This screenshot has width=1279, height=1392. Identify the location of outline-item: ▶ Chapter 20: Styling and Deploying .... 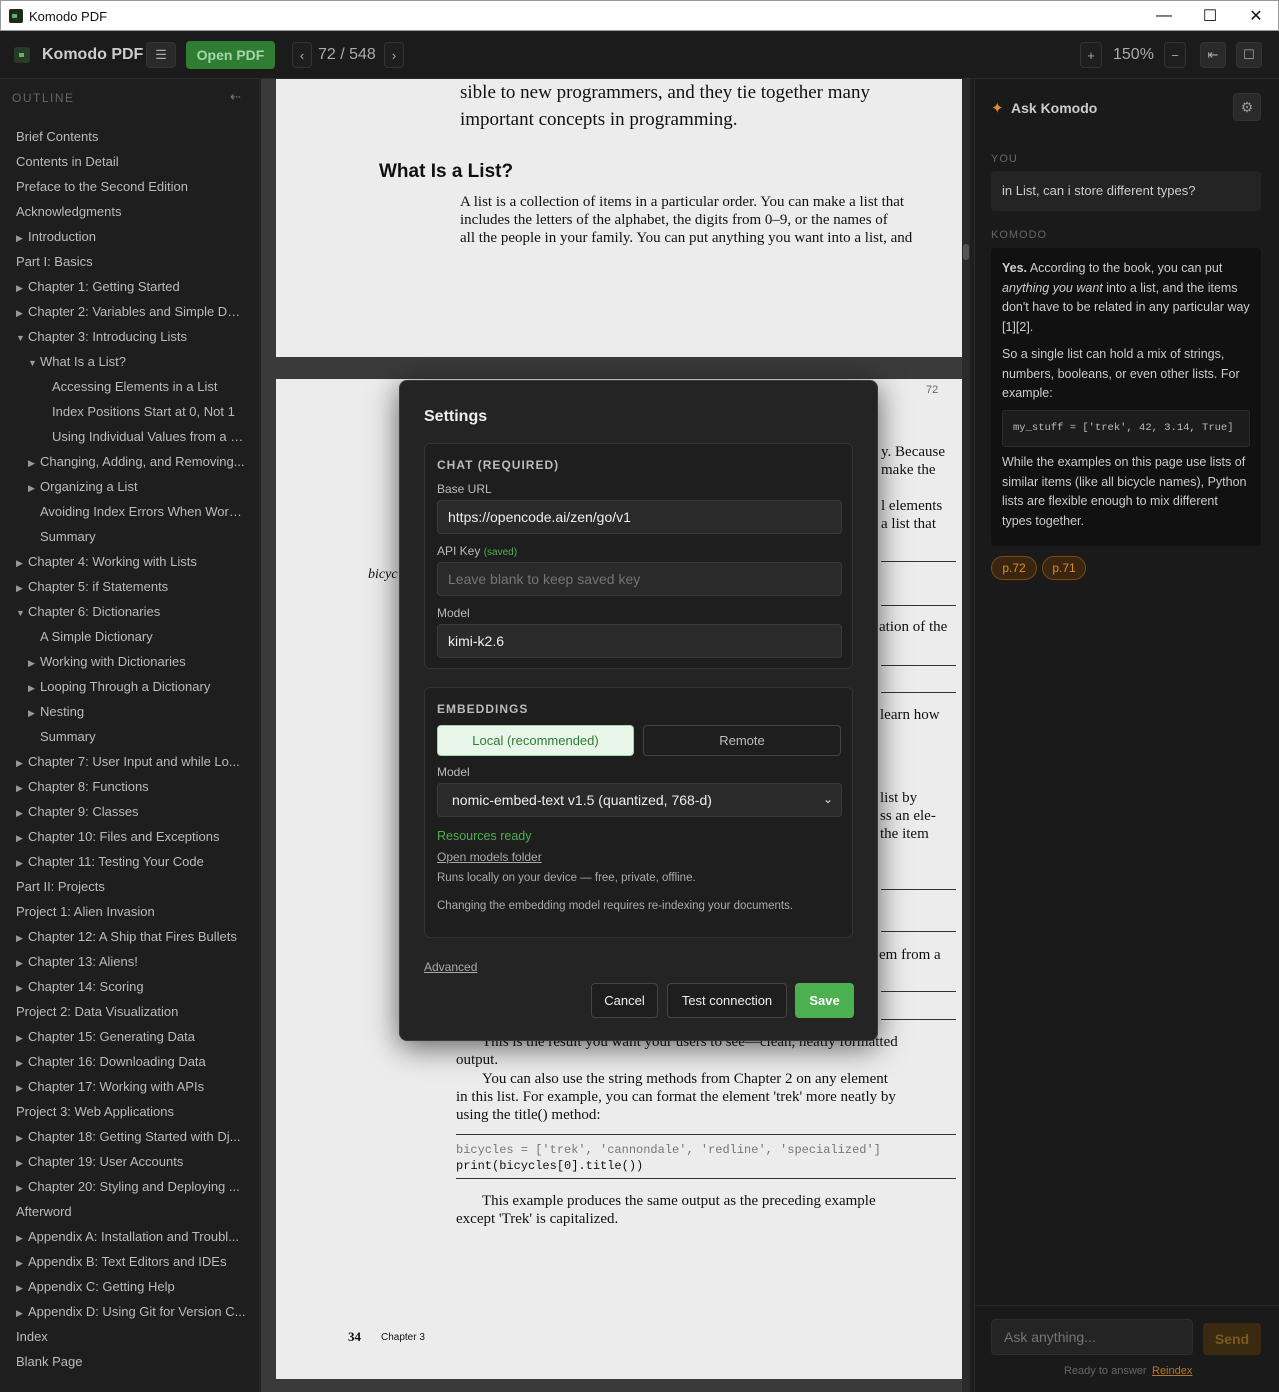
(130, 1186).